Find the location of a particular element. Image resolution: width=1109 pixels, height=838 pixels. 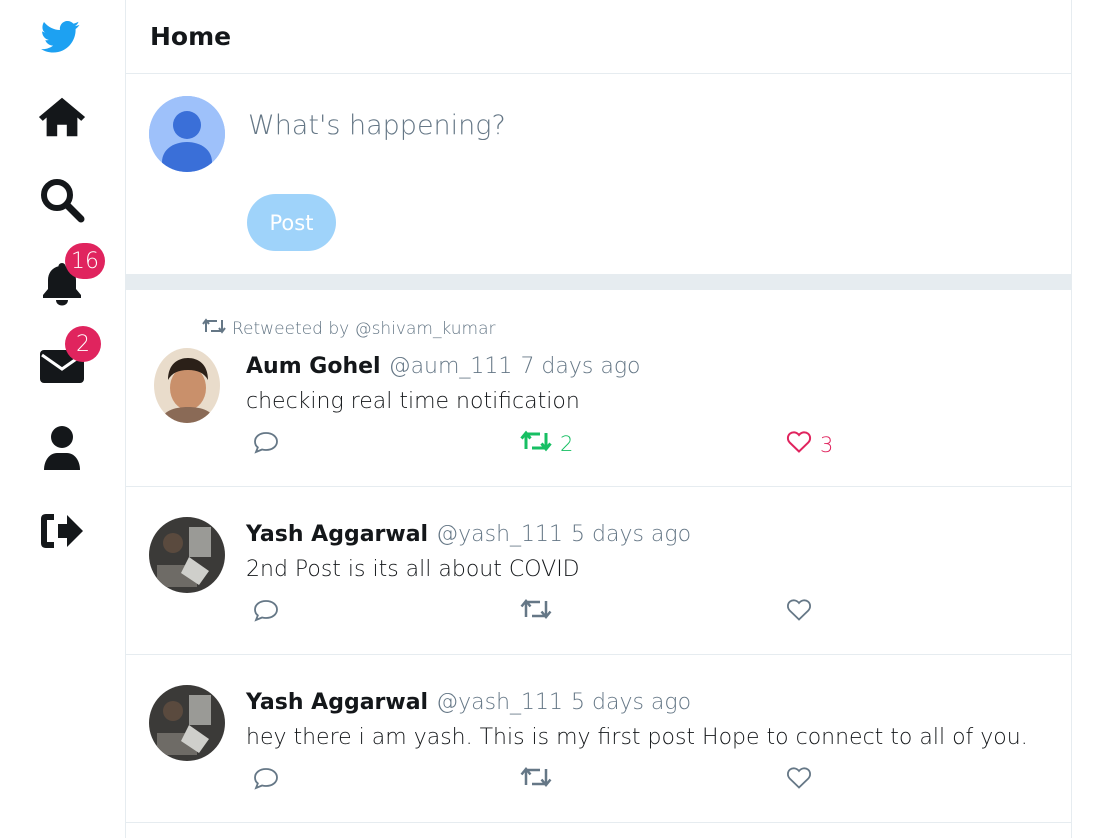

sign-out-icon is located at coordinates (62, 531).